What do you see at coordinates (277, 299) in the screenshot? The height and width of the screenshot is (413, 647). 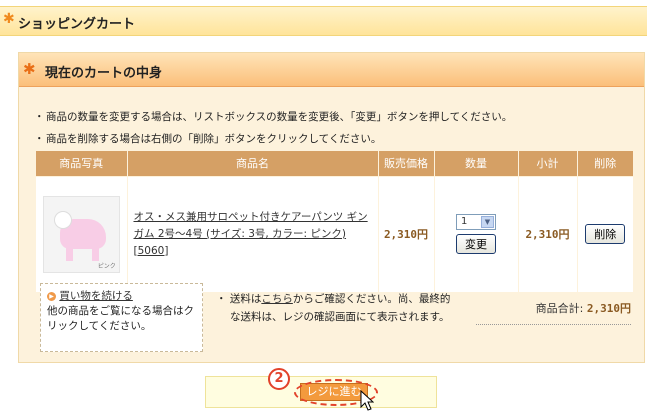 I see `shipping-link: こちら` at bounding box center [277, 299].